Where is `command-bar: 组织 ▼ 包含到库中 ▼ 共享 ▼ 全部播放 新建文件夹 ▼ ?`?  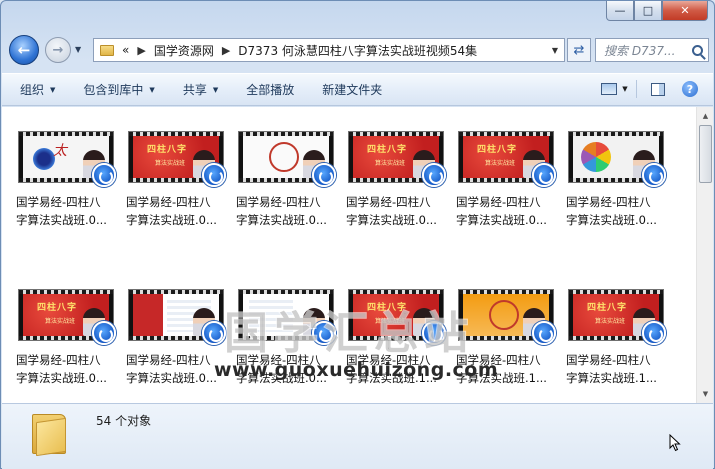 command-bar: 组织 ▼ 包含到库中 ▼ 共享 ▼ 全部播放 新建文件夹 ▼ ? is located at coordinates (357, 89).